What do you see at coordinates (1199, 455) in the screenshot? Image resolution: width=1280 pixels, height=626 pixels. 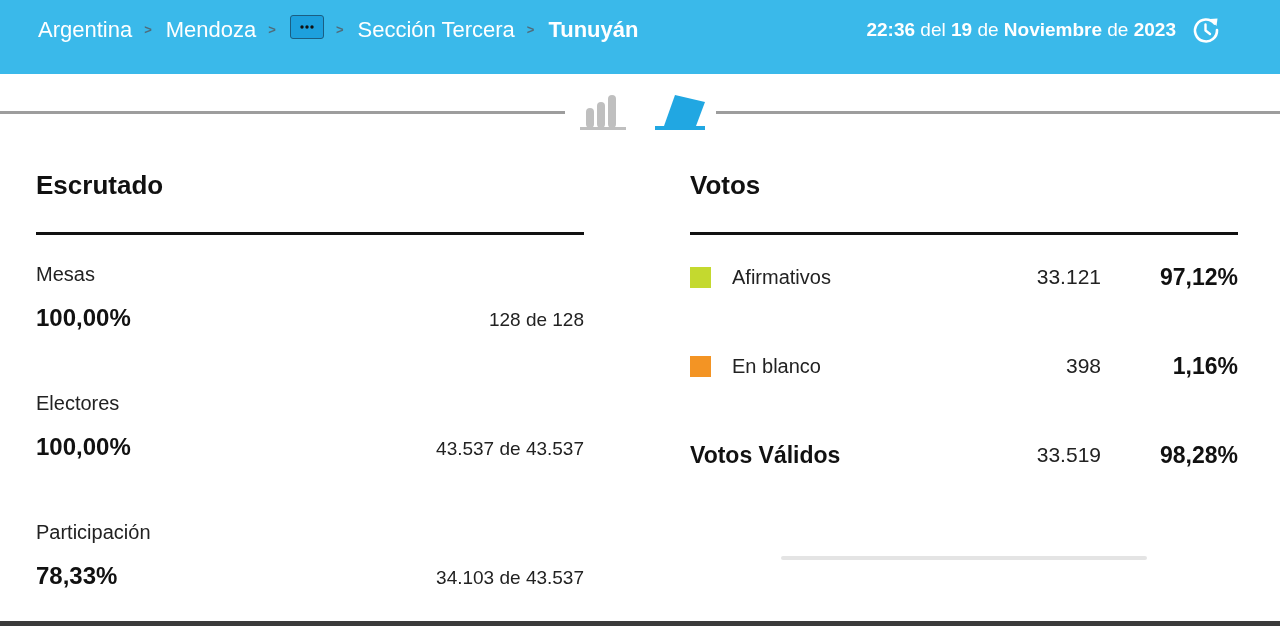 I see `vote-percent: 98,28%` at bounding box center [1199, 455].